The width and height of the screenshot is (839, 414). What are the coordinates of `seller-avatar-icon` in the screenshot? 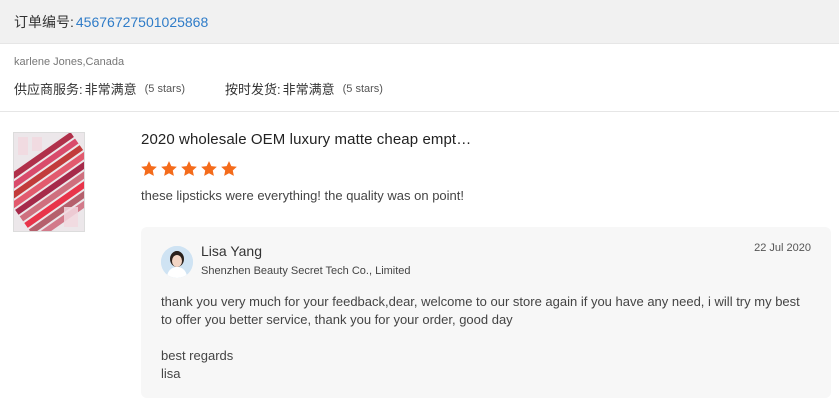 It's located at (177, 262).